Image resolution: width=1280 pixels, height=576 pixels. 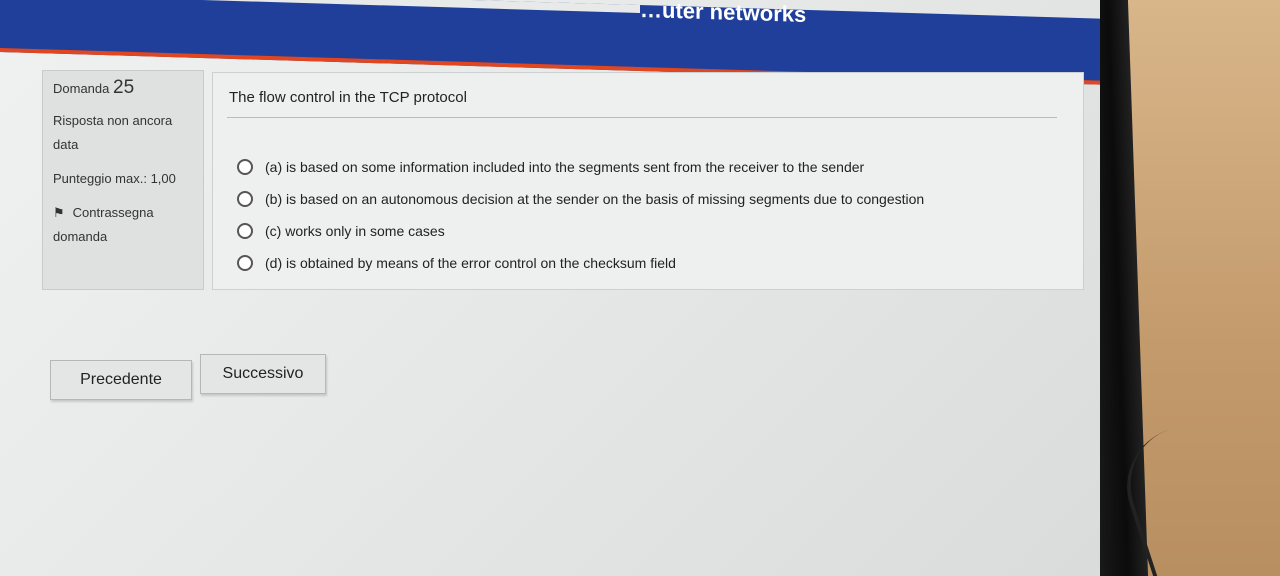 What do you see at coordinates (580, 231) in the screenshot?
I see `answer-option-c: (c) works only in some cases` at bounding box center [580, 231].